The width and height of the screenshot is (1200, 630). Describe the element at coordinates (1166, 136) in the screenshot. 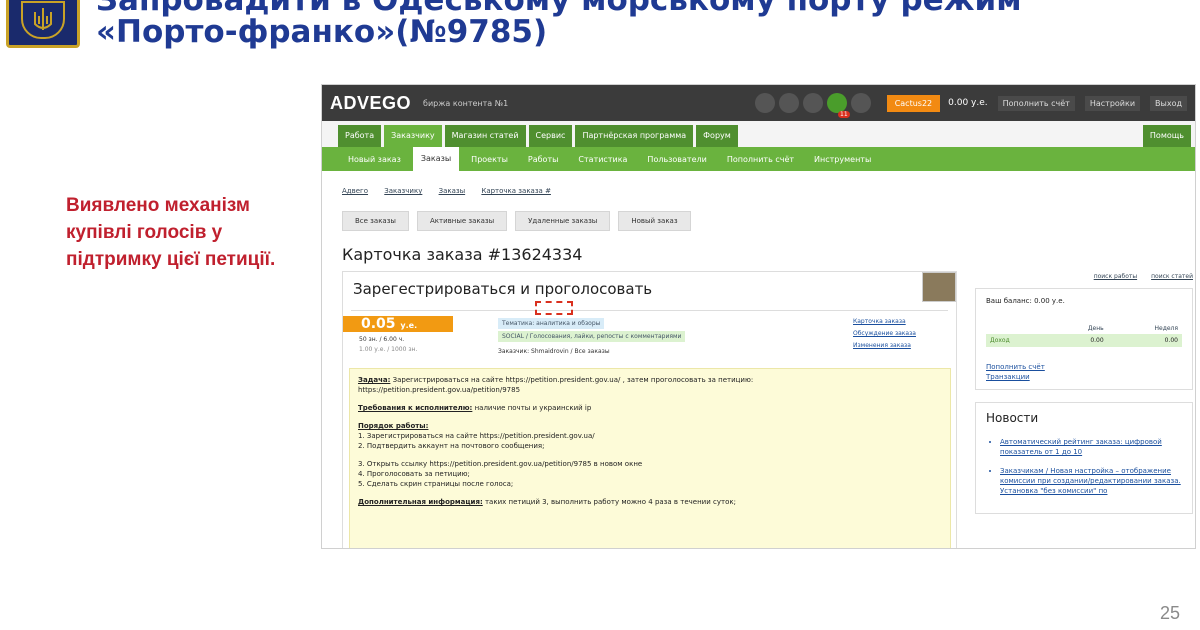

I see `help-button: Помощь` at that location.